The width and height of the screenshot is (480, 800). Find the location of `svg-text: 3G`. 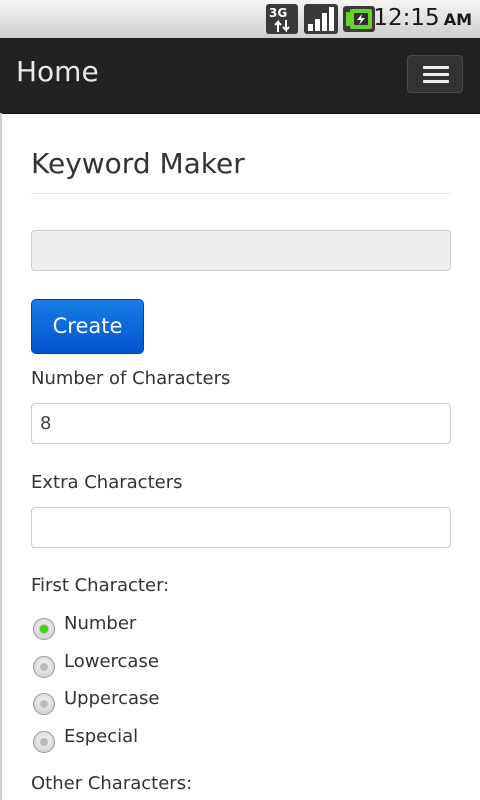

svg-text: 3G is located at coordinates (278, 13).